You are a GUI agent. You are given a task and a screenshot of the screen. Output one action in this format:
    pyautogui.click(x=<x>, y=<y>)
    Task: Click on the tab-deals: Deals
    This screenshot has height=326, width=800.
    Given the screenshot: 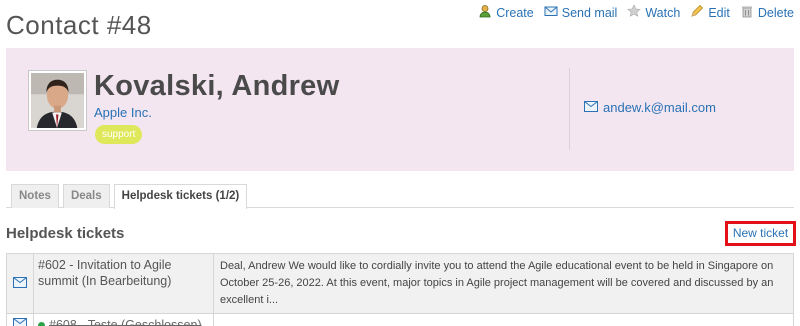 What is the action you would take?
    pyautogui.click(x=86, y=196)
    